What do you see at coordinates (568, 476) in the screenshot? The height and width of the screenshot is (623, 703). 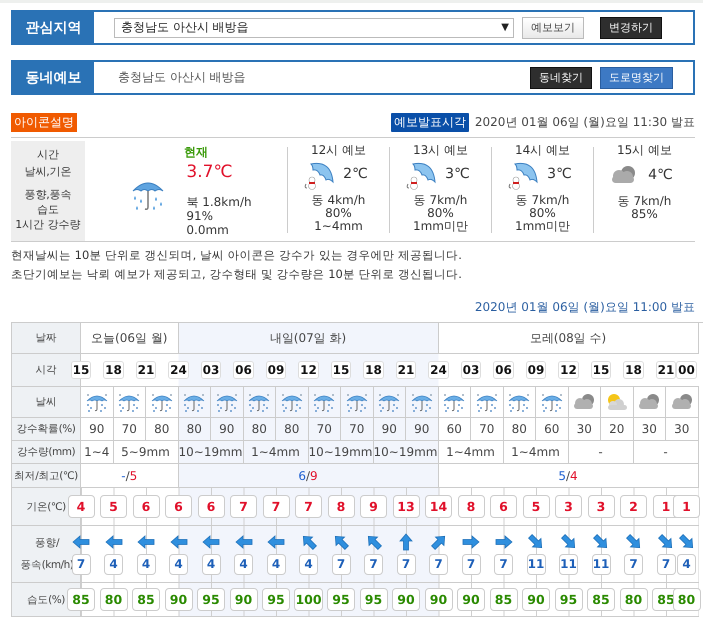 I see `table-cell: 5/4` at bounding box center [568, 476].